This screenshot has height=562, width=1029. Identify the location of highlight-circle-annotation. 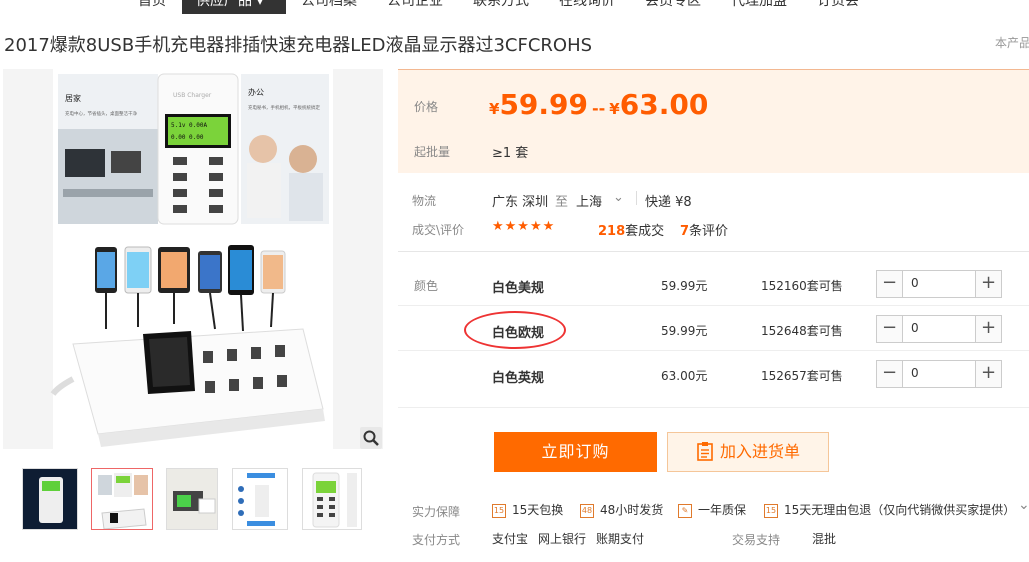
(515, 330).